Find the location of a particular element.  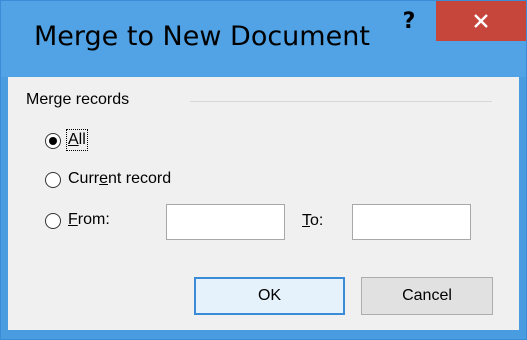

radio-all: All is located at coordinates (85, 141).